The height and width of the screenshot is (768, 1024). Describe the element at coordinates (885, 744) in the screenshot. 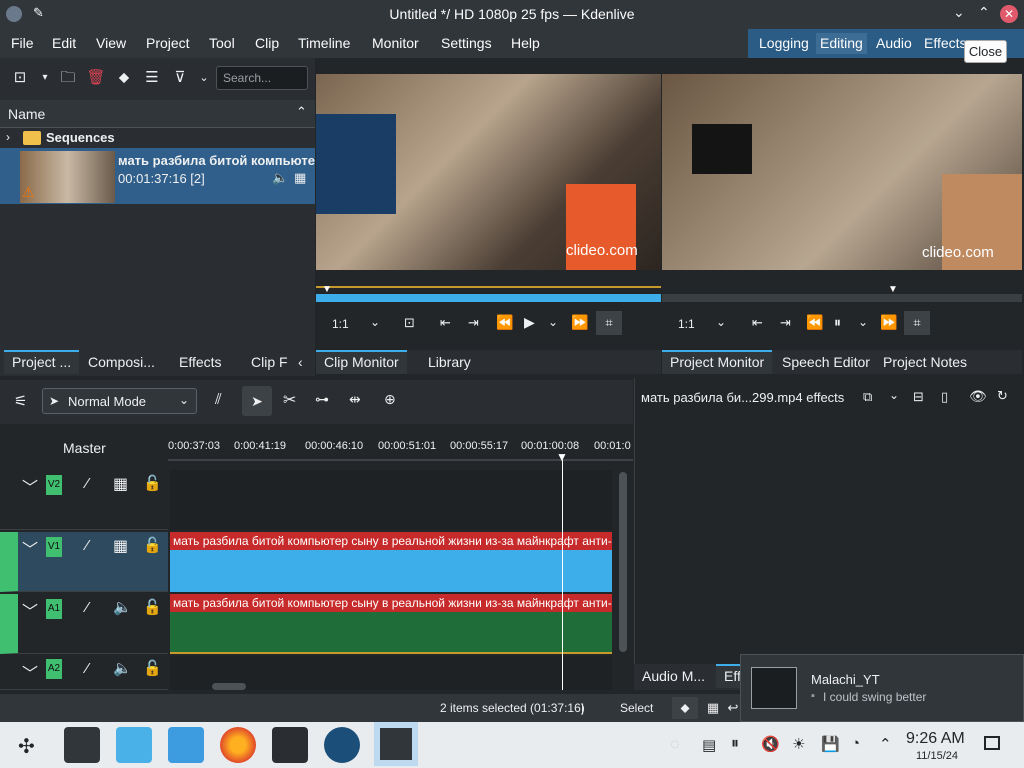

I see `tray-expand-icon: ⌃` at that location.